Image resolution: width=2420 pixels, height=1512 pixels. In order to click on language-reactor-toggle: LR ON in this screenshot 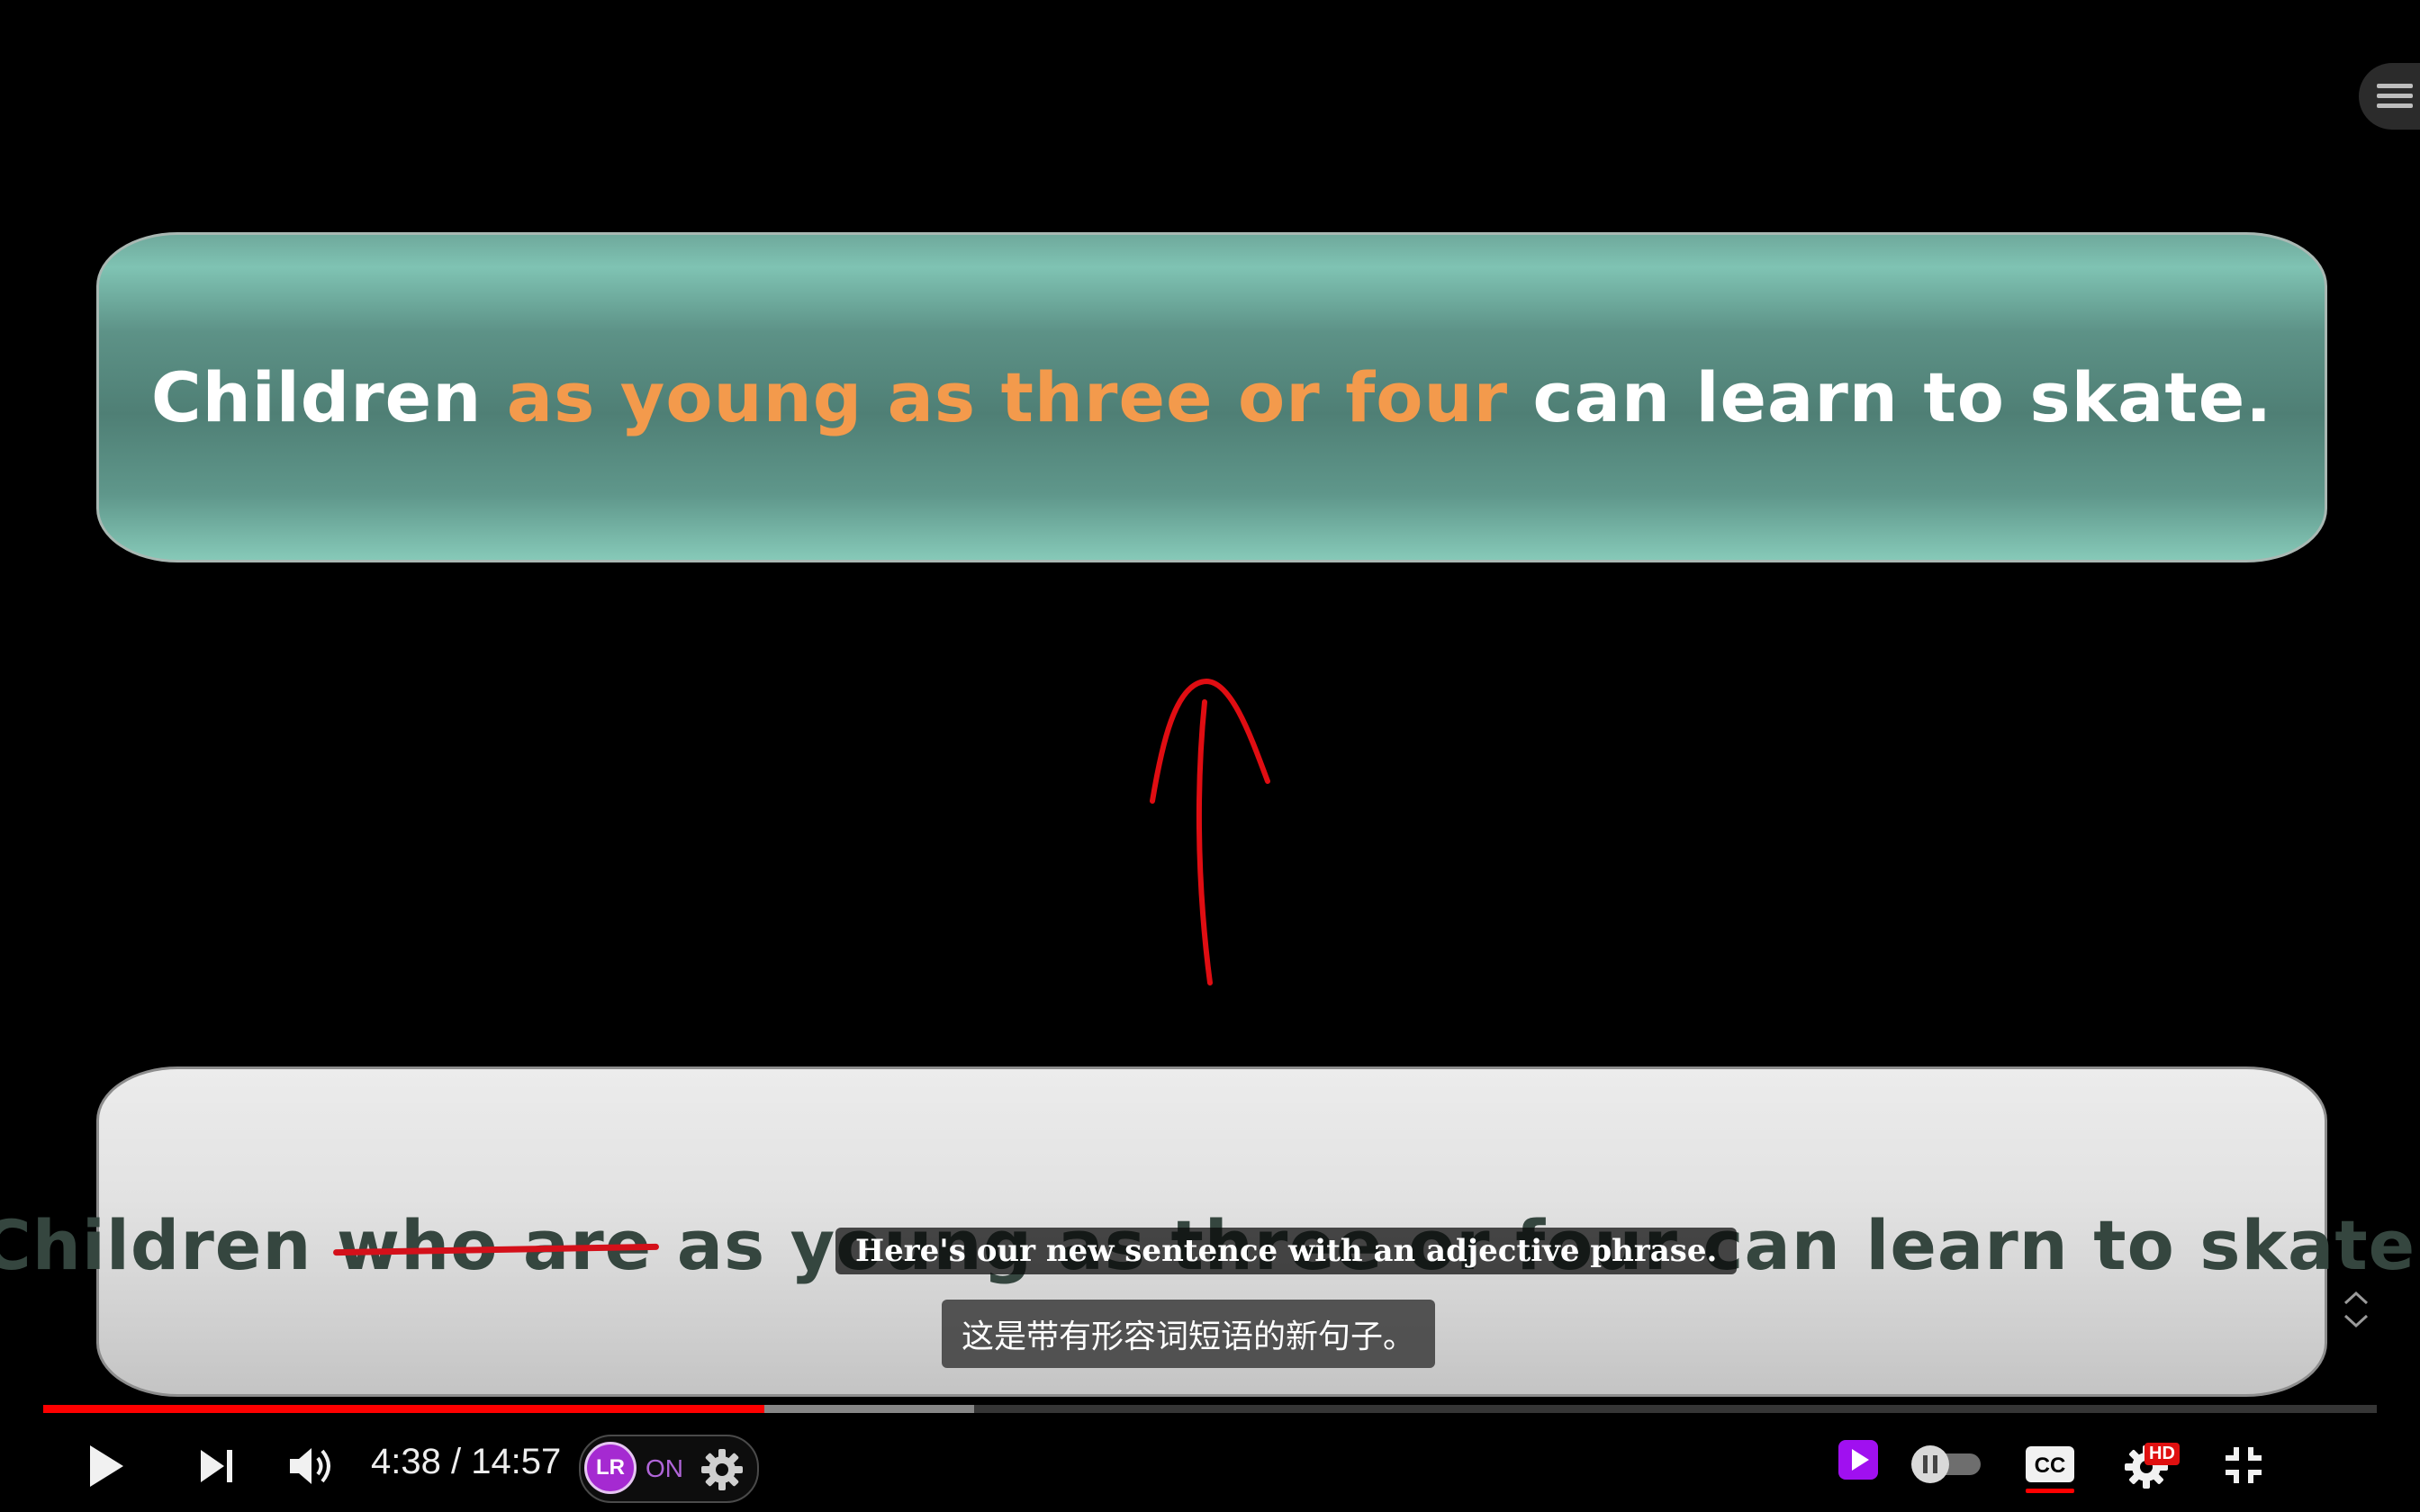, I will do `click(669, 1469)`.